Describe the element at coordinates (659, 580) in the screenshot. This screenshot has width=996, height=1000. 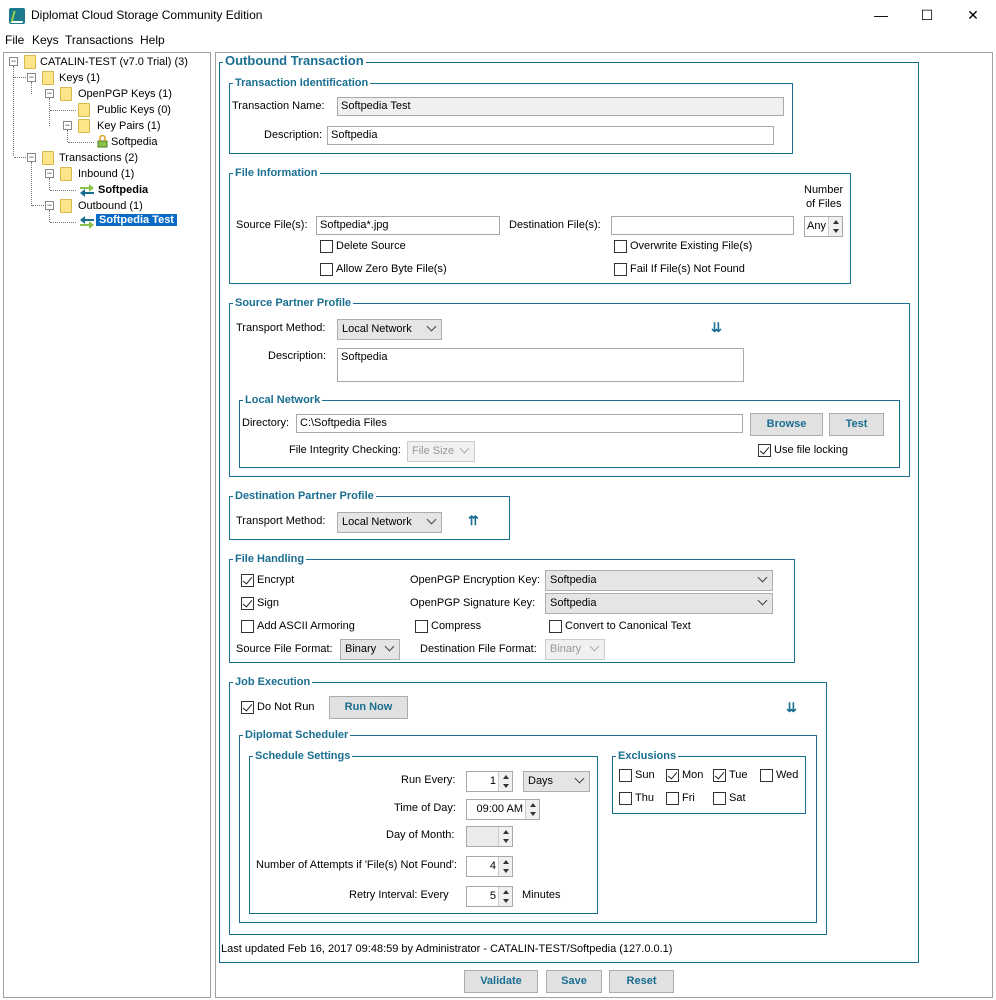
I see `encryption-key-select: Softpedia` at that location.